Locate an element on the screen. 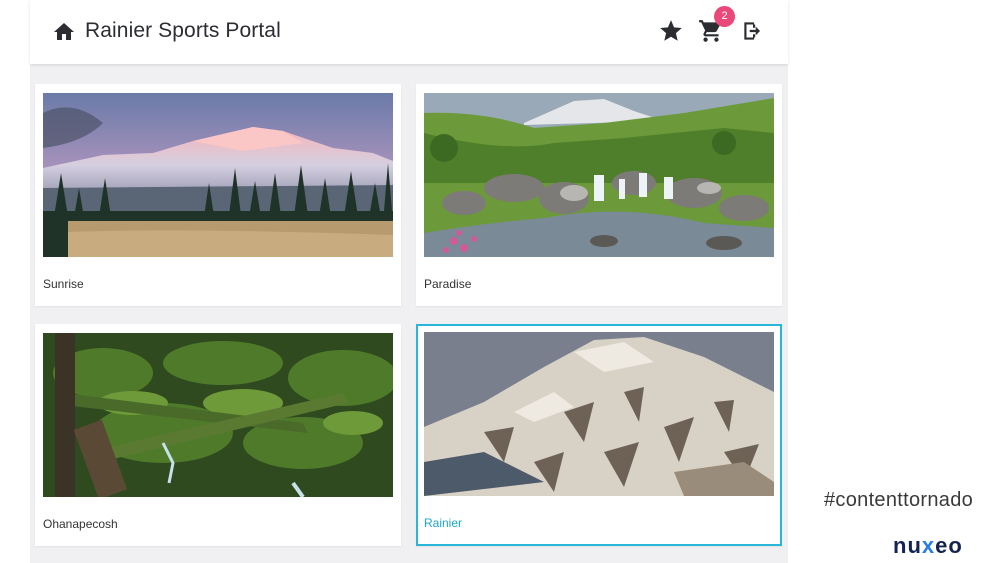 Image resolution: width=1000 pixels, height=563 pixels. gallery-card-rainier: Rainier is located at coordinates (599, 435).